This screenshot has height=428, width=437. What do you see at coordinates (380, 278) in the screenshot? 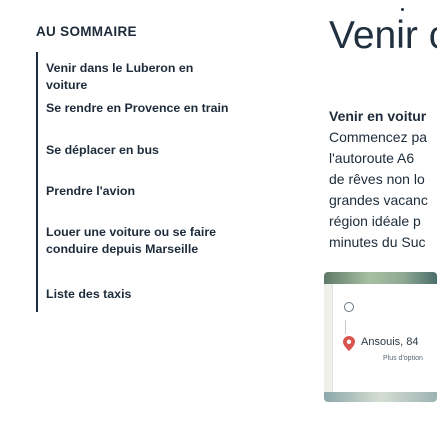
I see `map-tiles-top` at bounding box center [380, 278].